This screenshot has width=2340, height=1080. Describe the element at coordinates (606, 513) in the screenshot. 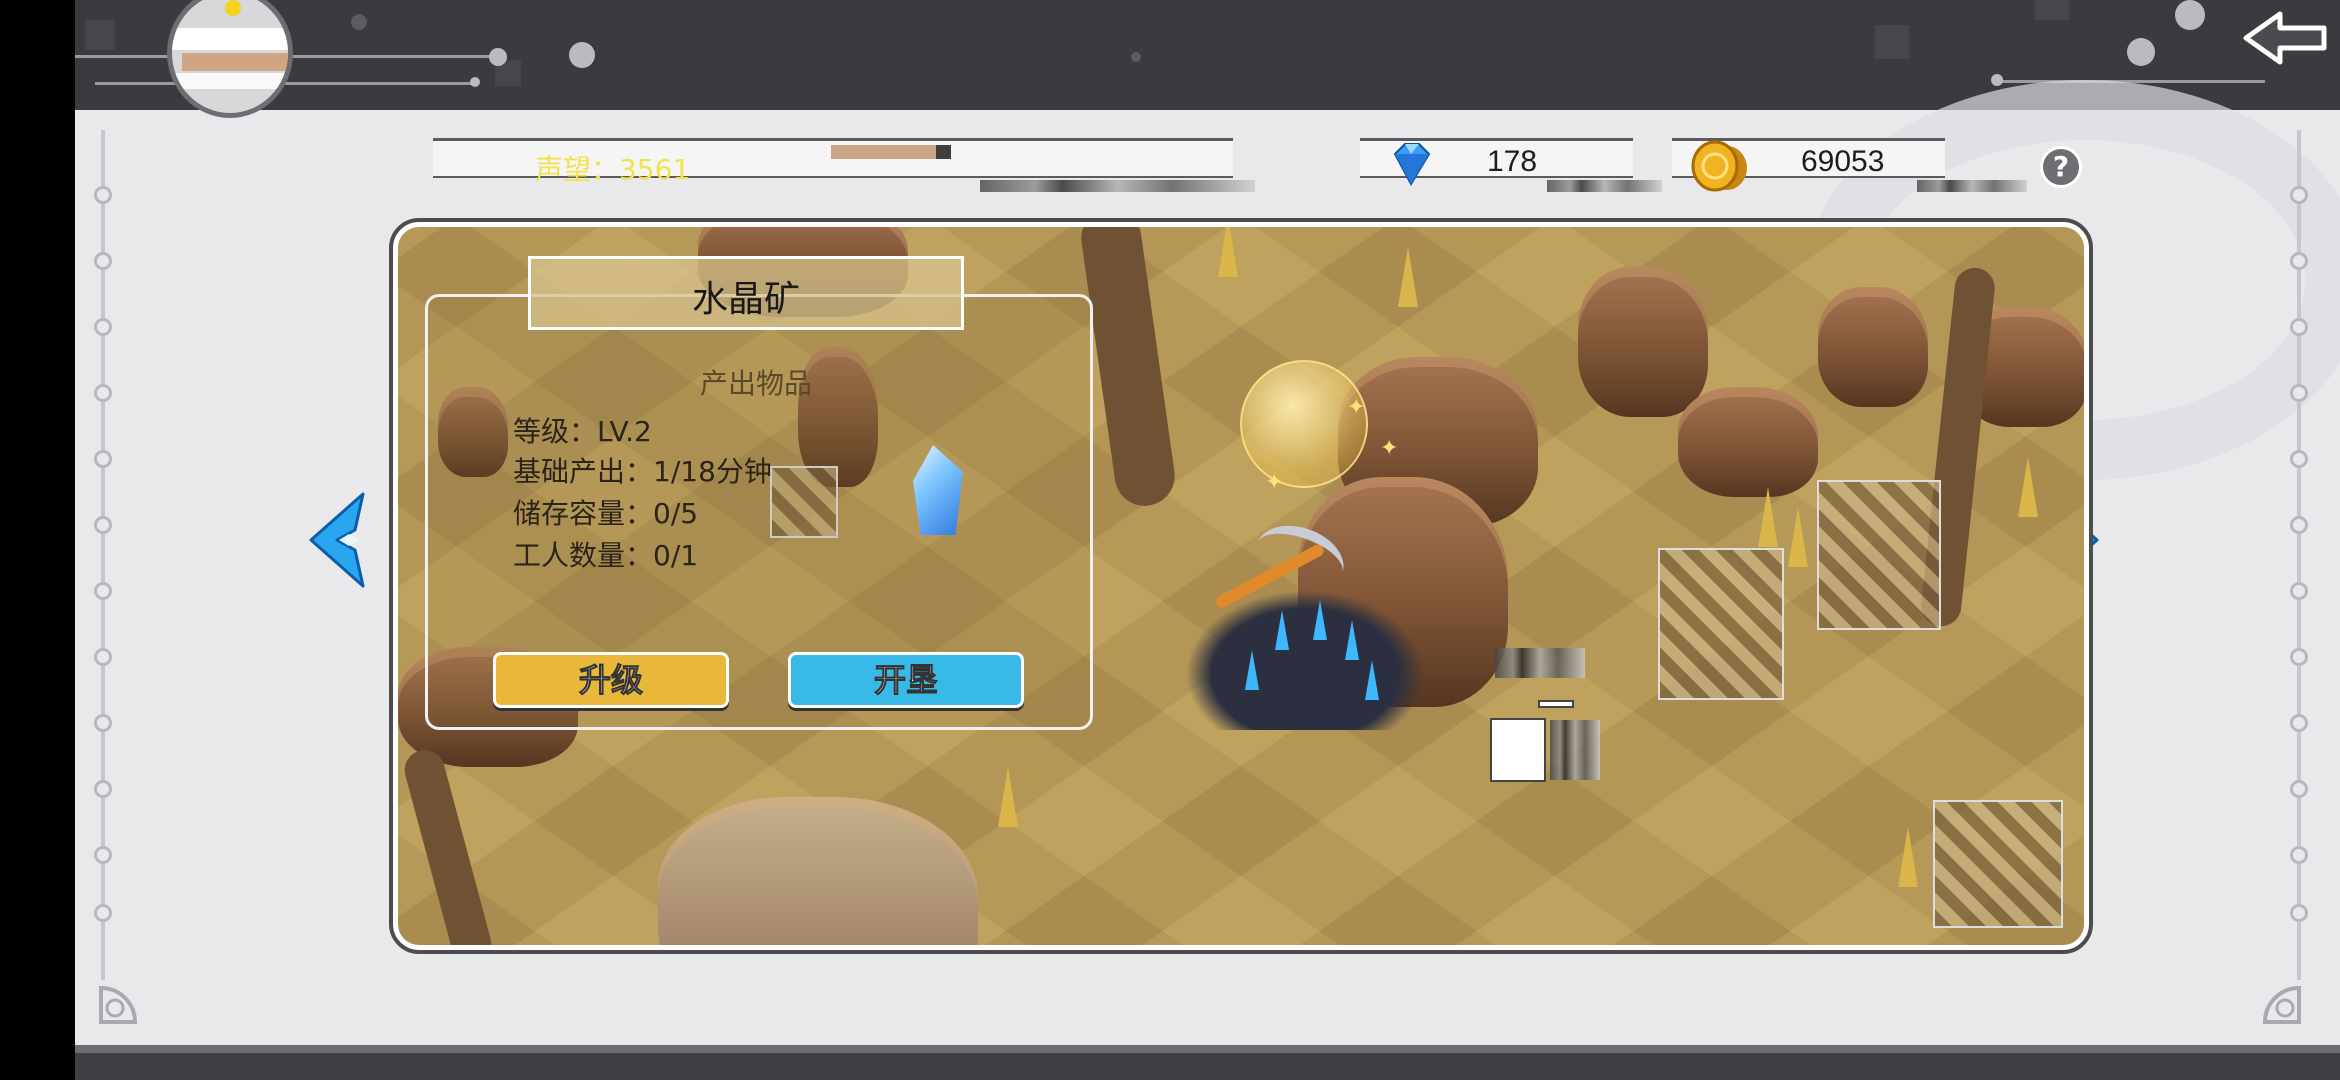

I see `storage-text: 储存容量：0/5` at that location.